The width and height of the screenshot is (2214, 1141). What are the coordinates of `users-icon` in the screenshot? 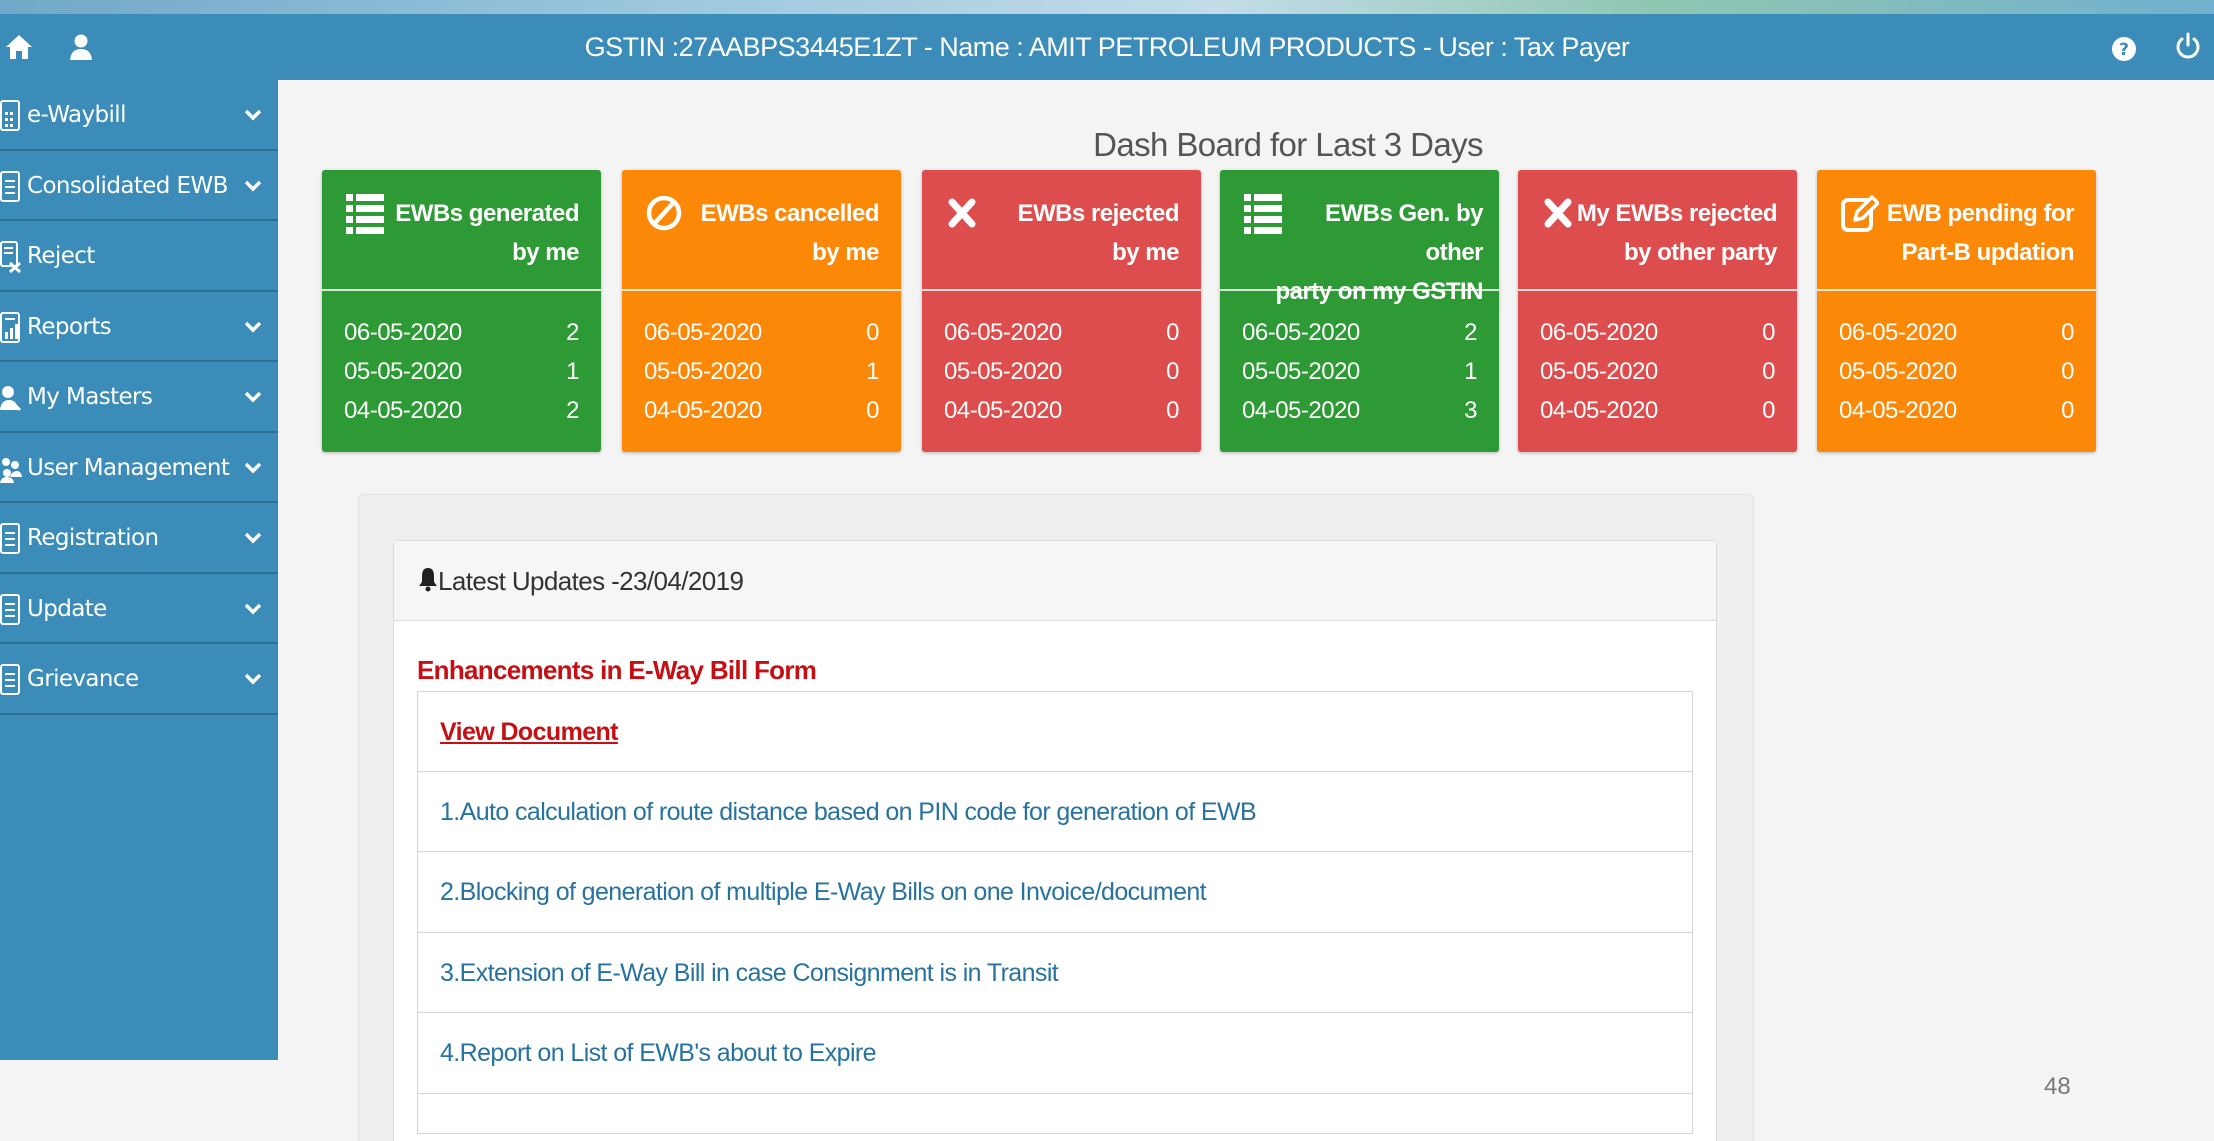 It's located at (11, 469).